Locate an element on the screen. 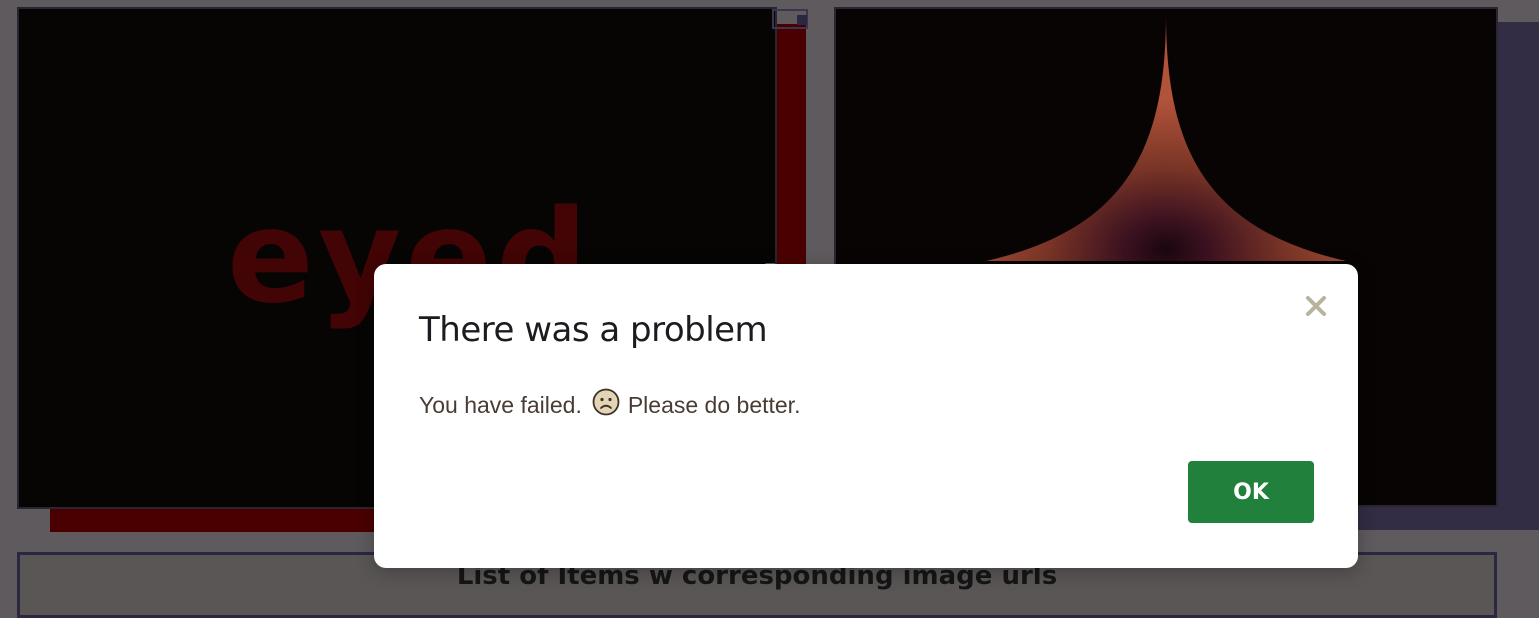 This screenshot has height=618, width=1539. resize-knob is located at coordinates (802, 20).